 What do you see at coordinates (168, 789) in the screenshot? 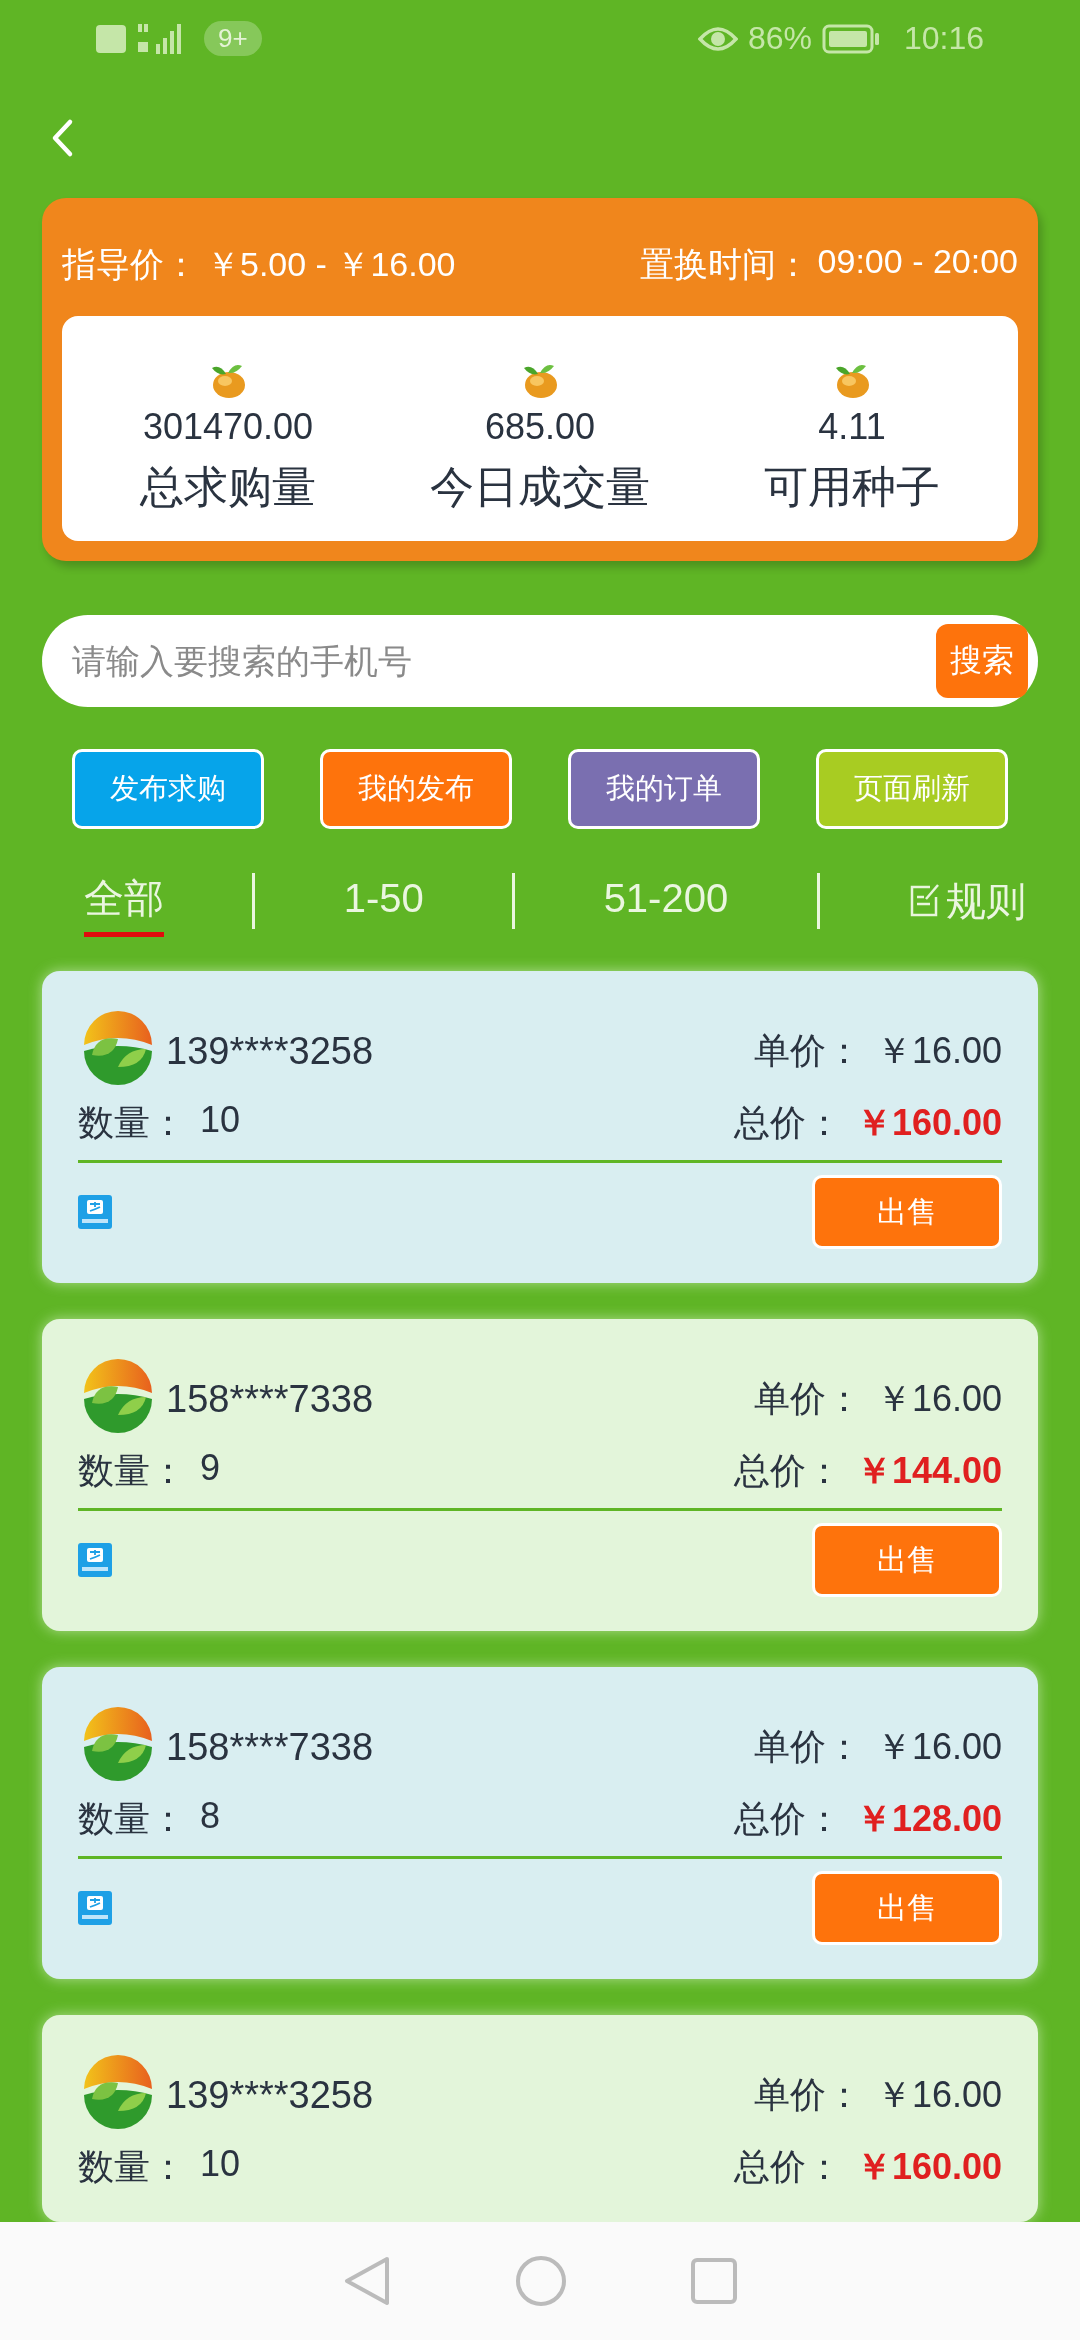
I see `action-button: 发布求购` at bounding box center [168, 789].